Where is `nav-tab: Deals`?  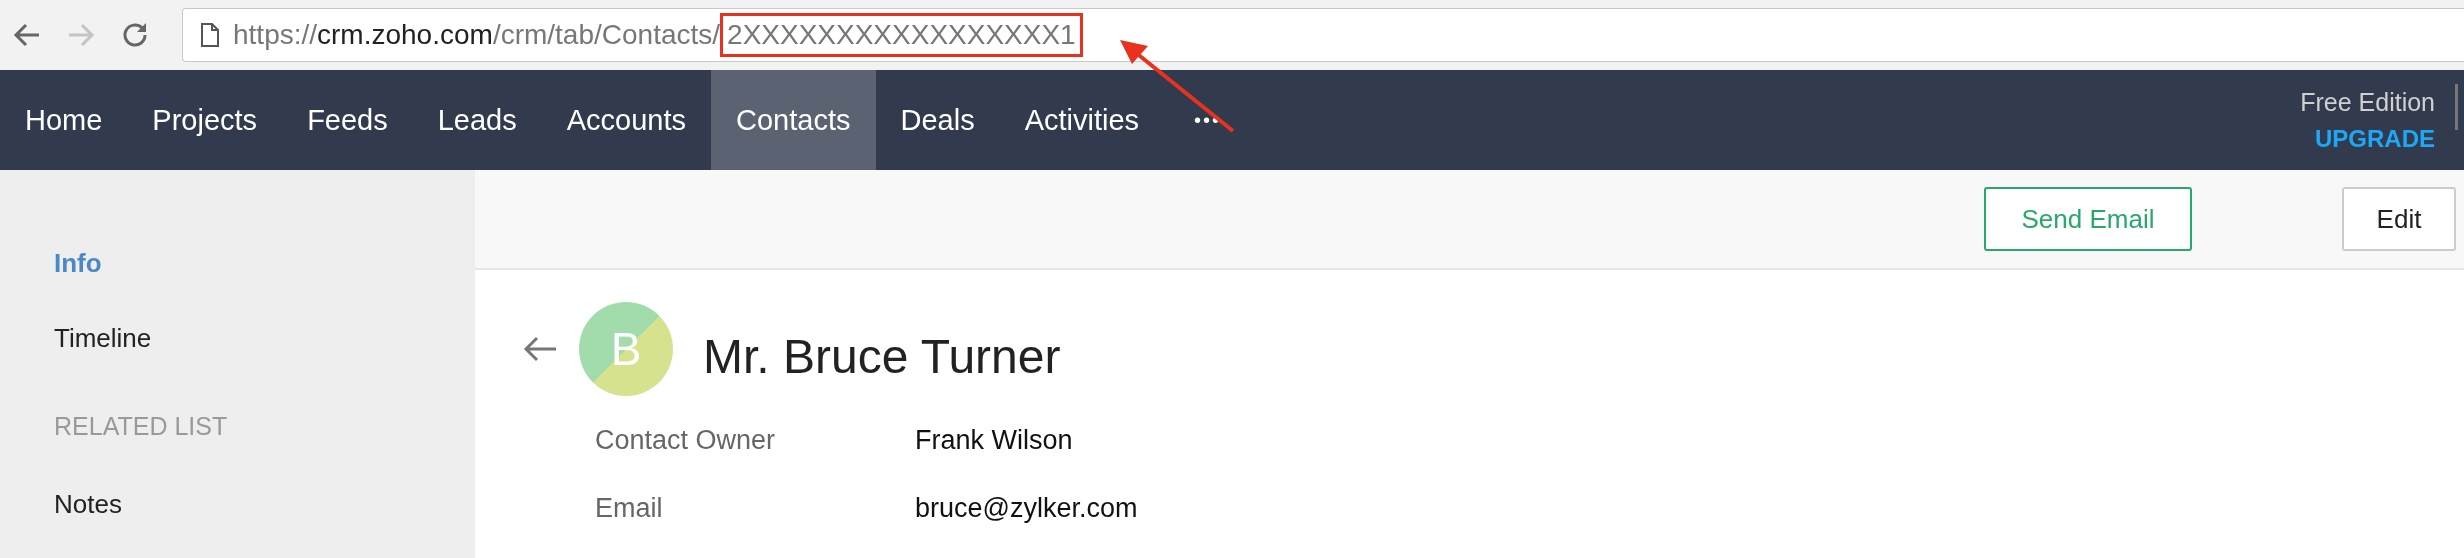 nav-tab: Deals is located at coordinates (937, 120).